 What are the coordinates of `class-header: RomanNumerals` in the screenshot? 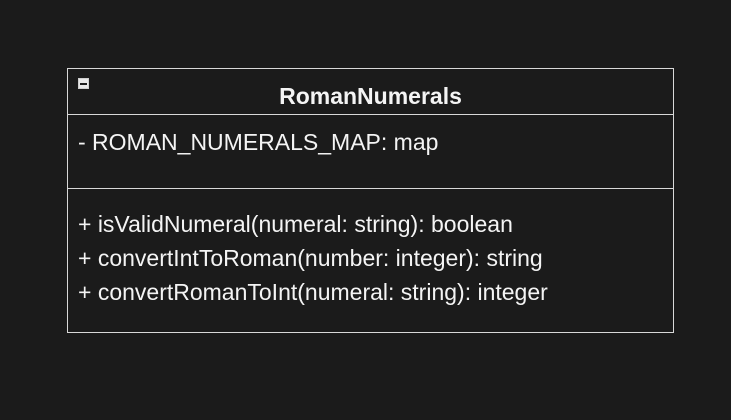 It's located at (370, 92).